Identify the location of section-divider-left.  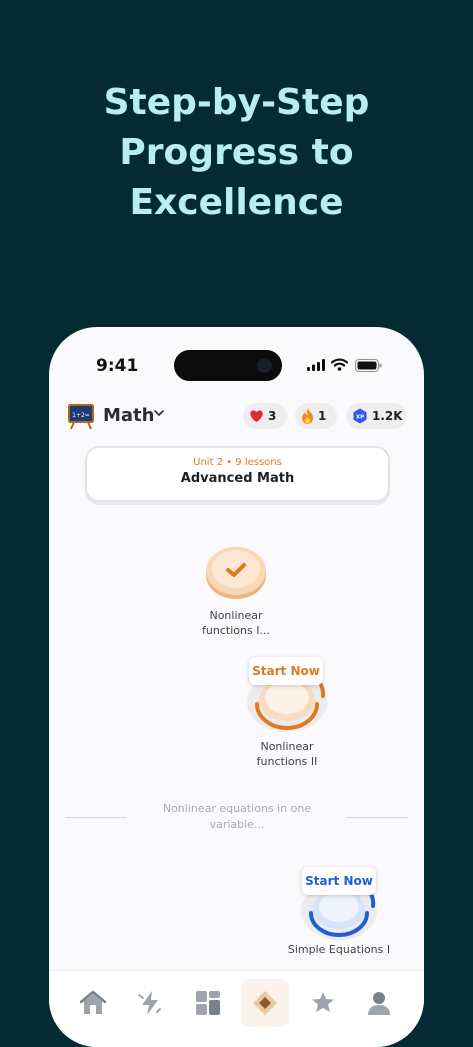
(96, 817).